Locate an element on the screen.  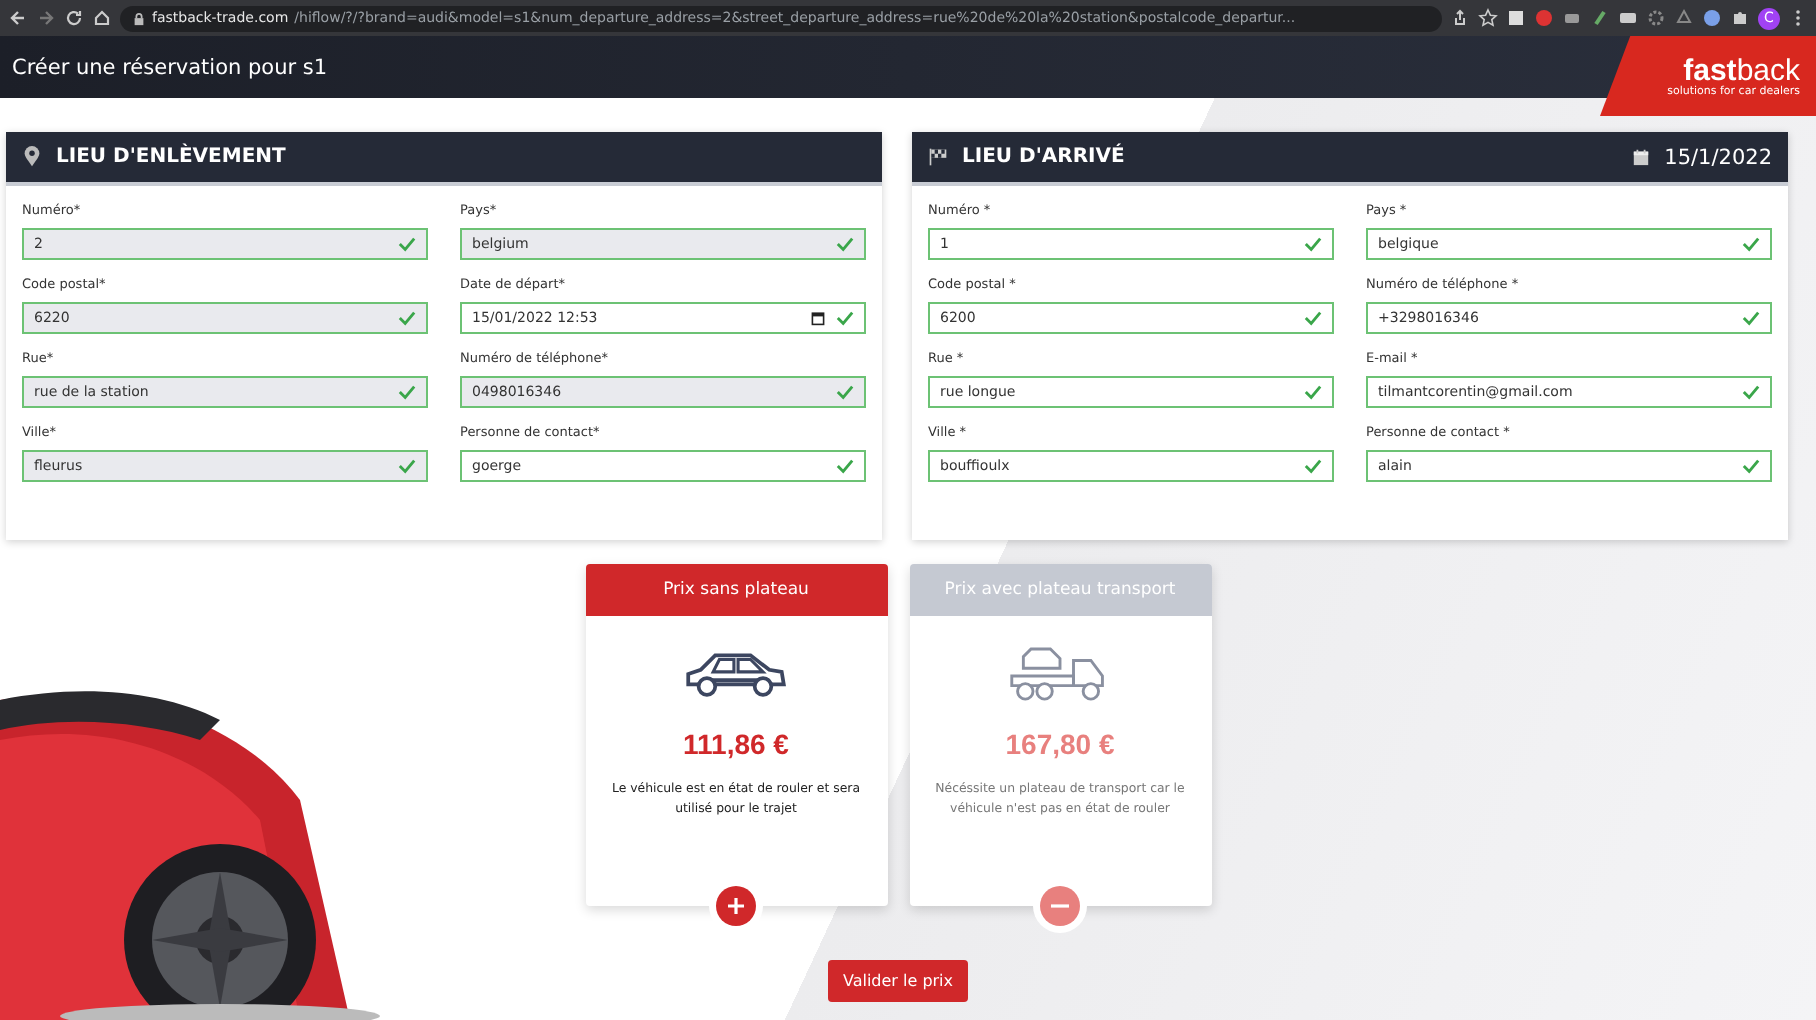
price-text: 111,86 € is located at coordinates (736, 744).